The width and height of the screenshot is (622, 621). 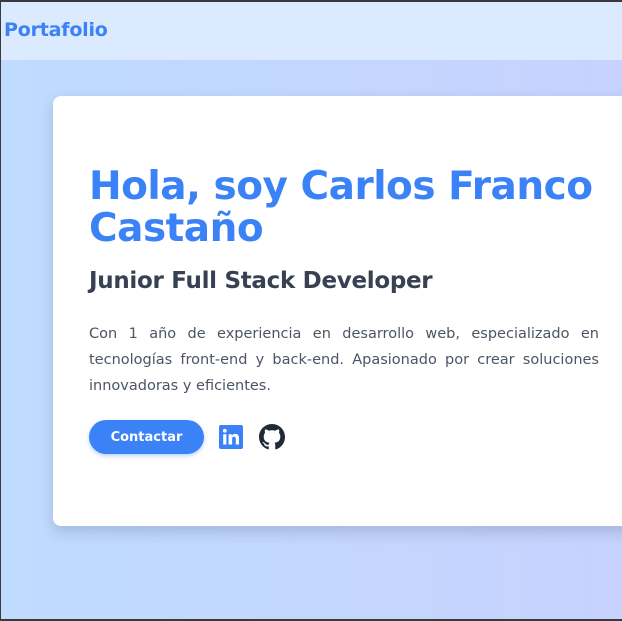 I want to click on github-link, so click(x=272, y=437).